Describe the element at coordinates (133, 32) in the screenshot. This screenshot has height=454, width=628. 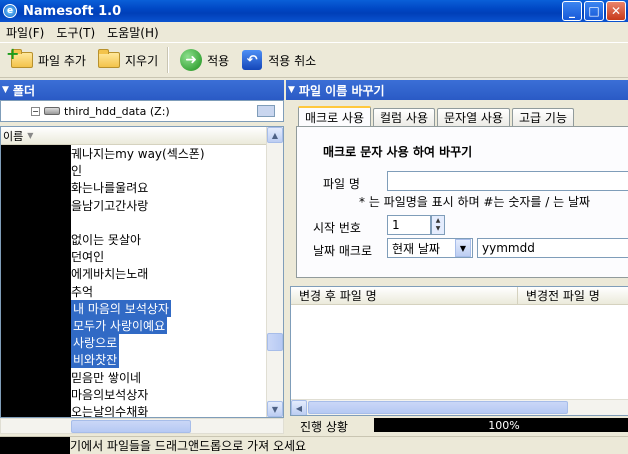
I see `menu-help: 도움말(H)` at that location.